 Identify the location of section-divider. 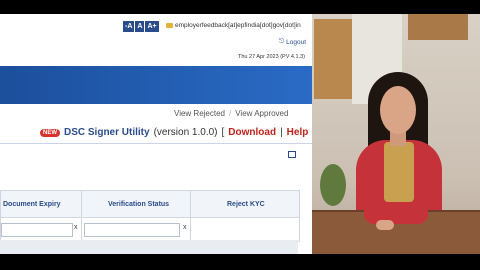
(156, 143).